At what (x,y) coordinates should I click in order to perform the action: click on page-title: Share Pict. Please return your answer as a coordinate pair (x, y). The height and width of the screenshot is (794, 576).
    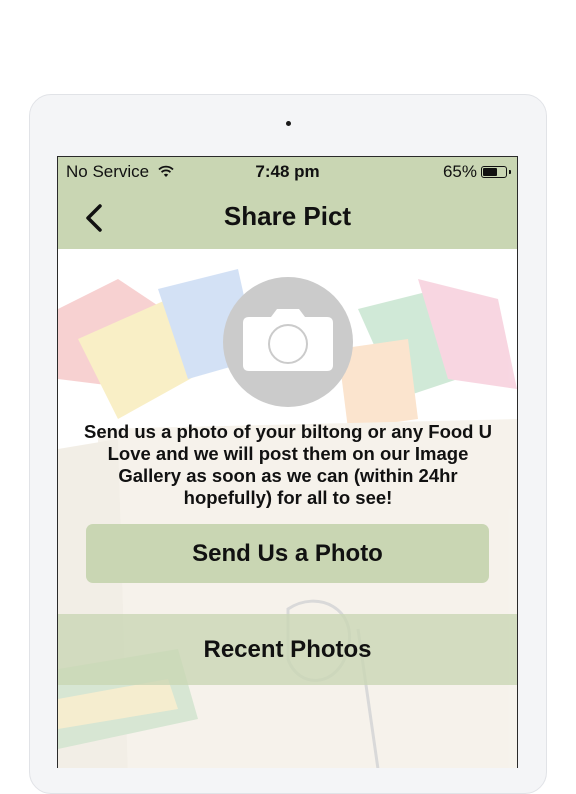
    Looking at the image, I should click on (287, 216).